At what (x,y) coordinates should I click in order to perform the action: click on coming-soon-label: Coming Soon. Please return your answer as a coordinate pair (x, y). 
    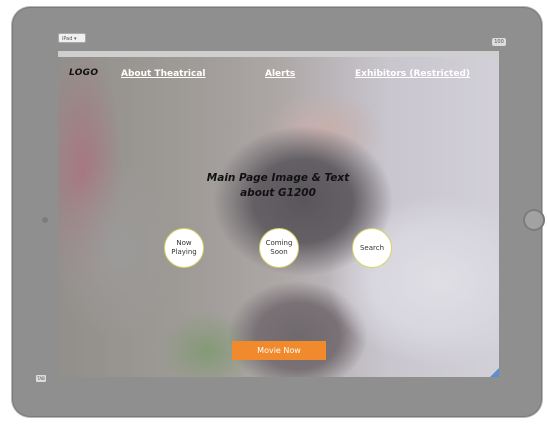
    Looking at the image, I should click on (279, 247).